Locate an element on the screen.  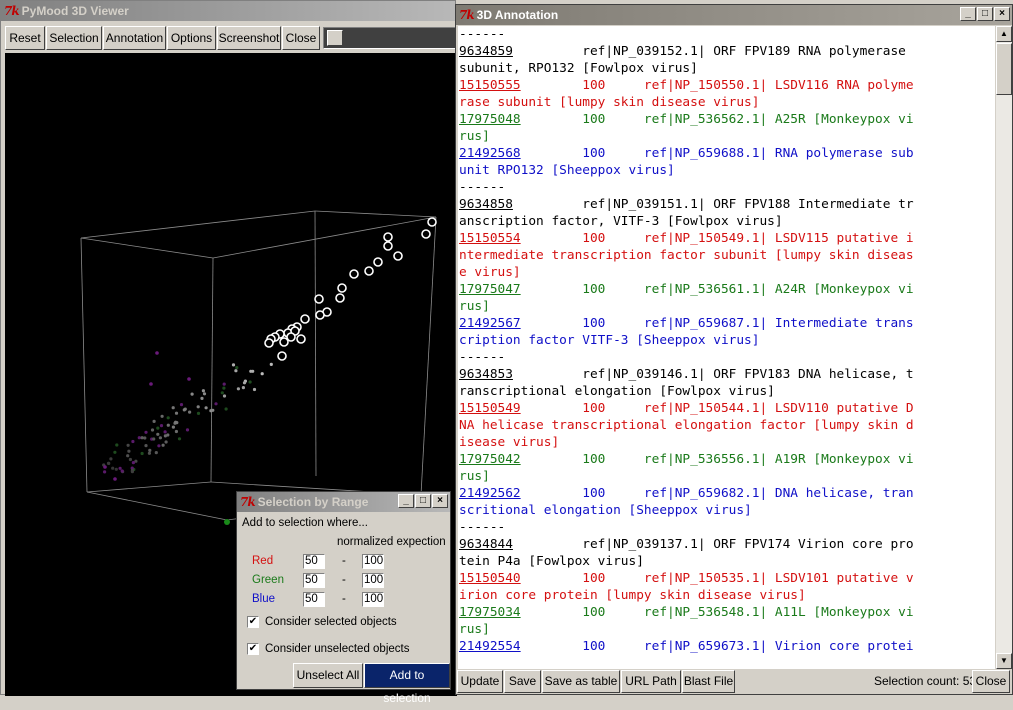
gi-link: 17975034 is located at coordinates (490, 612).